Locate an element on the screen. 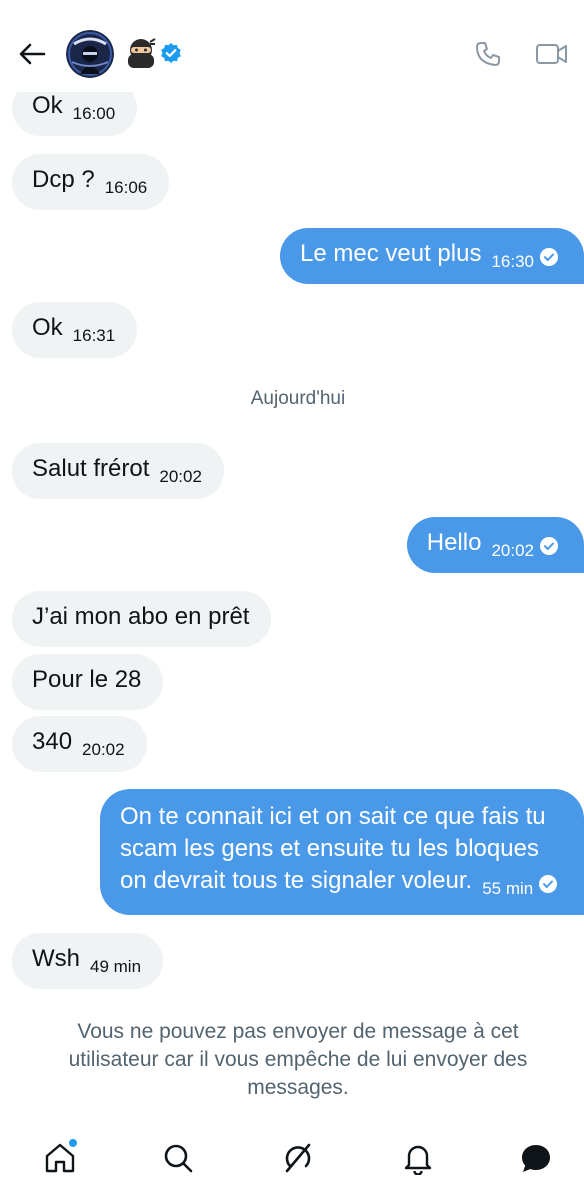  video-camera-icon is located at coordinates (551, 54).